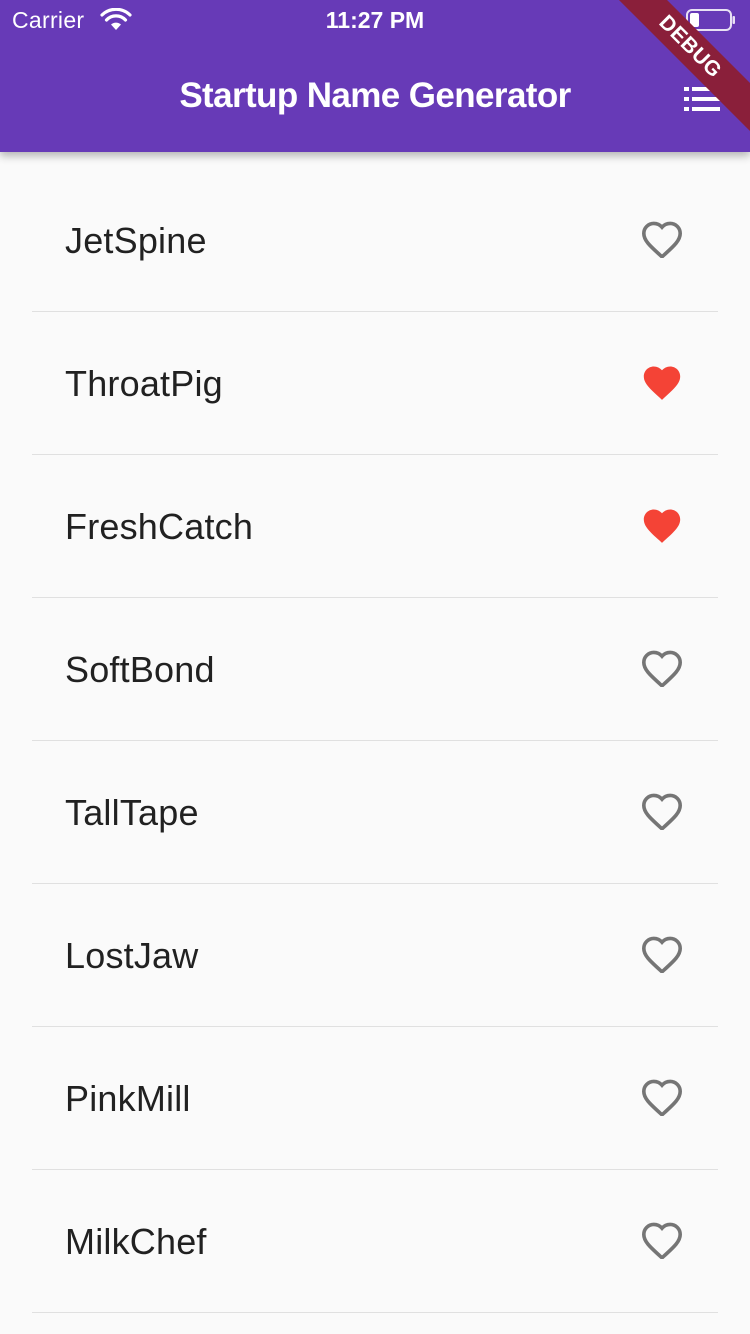 The width and height of the screenshot is (750, 1334). I want to click on list-item: FreshCatch, so click(375, 526).